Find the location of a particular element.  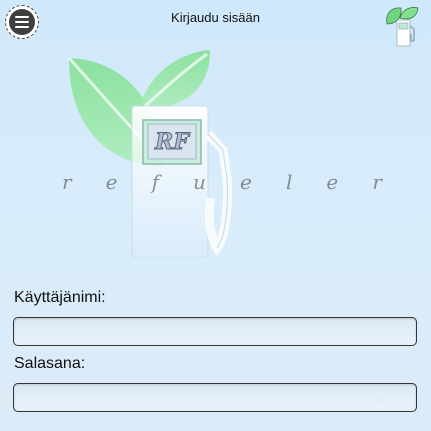

wordmark-letter: u is located at coordinates (199, 182).